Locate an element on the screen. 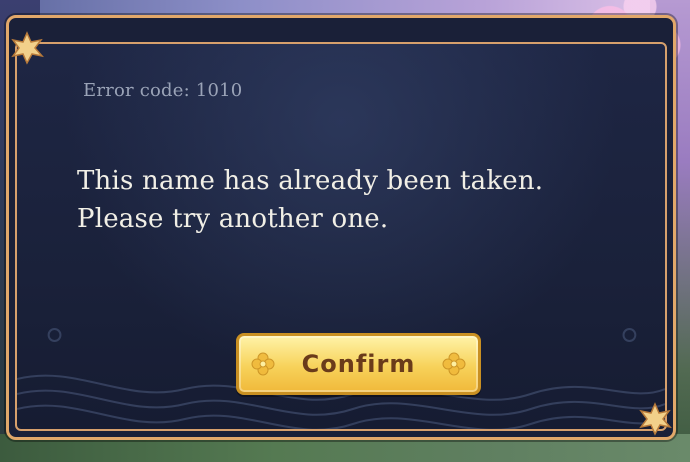  confirm-button-label: Confirm is located at coordinates (358, 364).